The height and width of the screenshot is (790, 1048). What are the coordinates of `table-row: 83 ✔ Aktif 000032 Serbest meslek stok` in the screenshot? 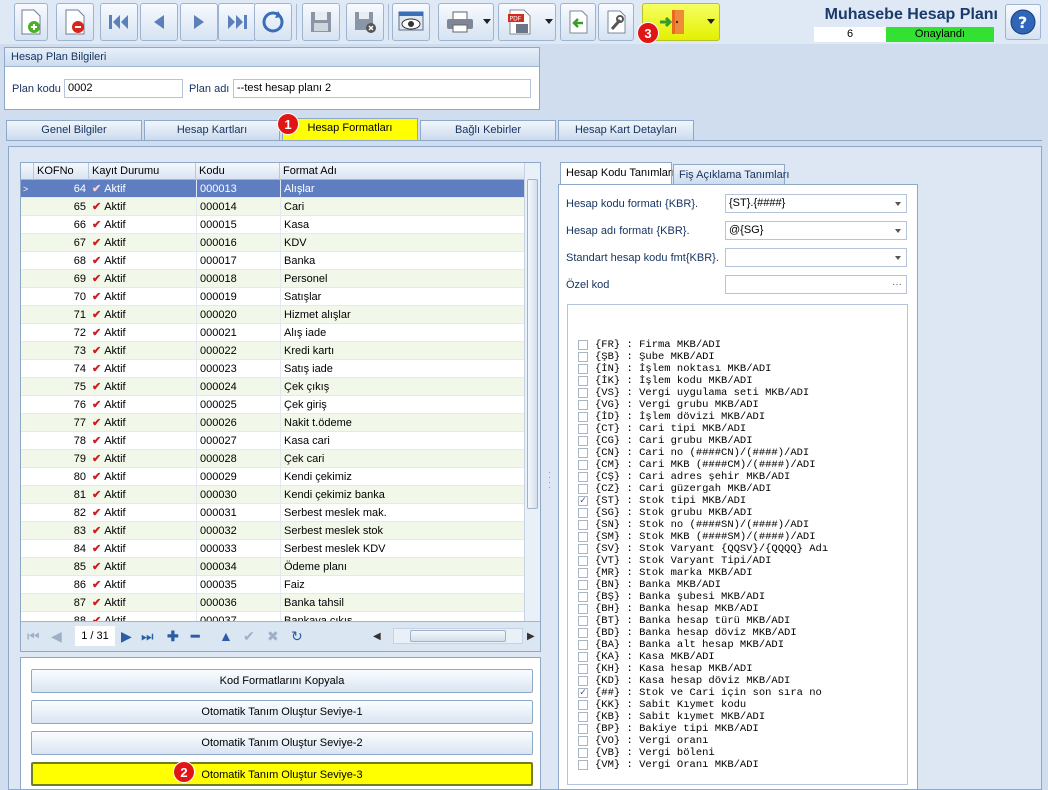 It's located at (273, 531).